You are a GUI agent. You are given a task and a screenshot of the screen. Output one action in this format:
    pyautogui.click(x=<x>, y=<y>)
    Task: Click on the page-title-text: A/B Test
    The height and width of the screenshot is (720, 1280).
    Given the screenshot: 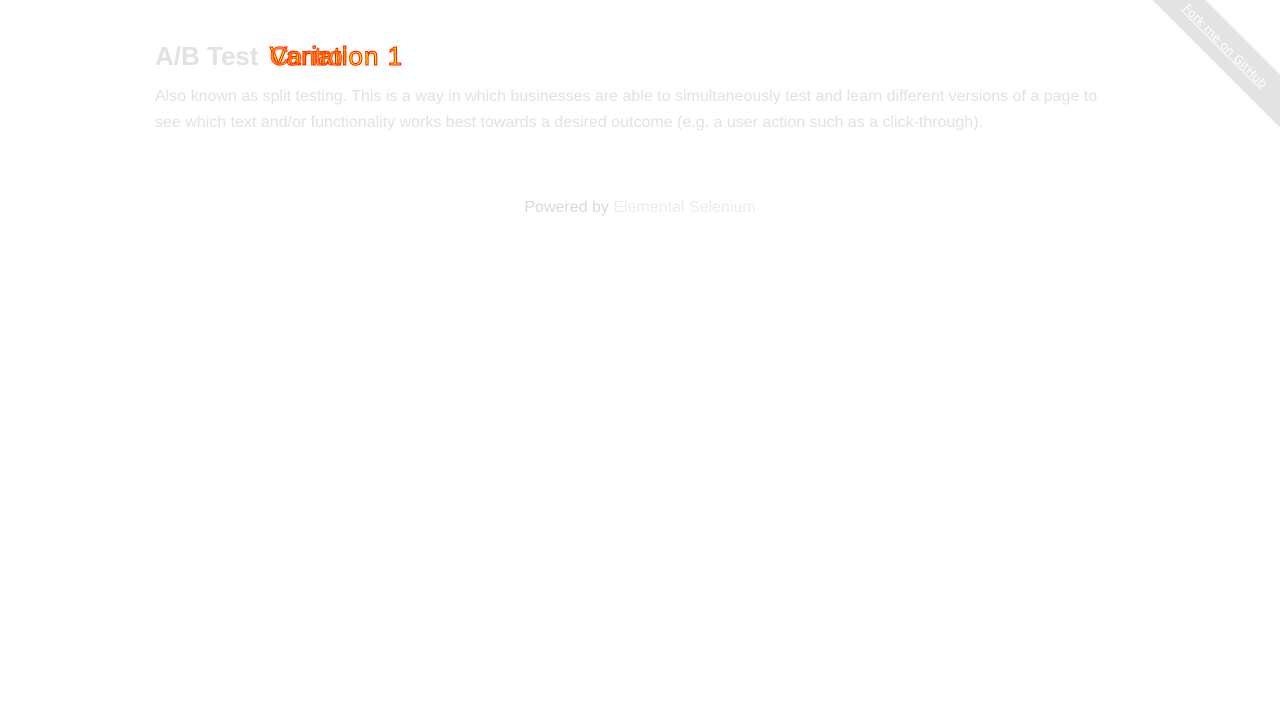 What is the action you would take?
    pyautogui.click(x=207, y=56)
    